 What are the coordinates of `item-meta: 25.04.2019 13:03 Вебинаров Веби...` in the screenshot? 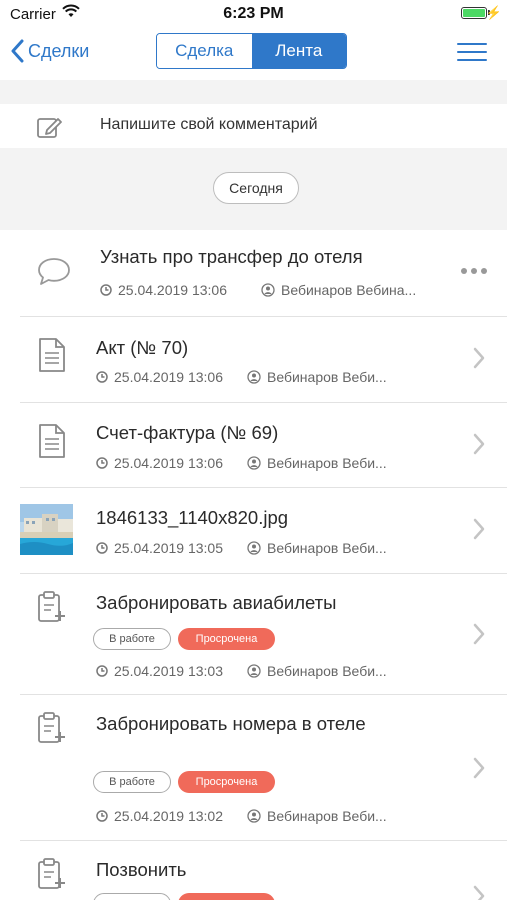 It's located at (241, 671).